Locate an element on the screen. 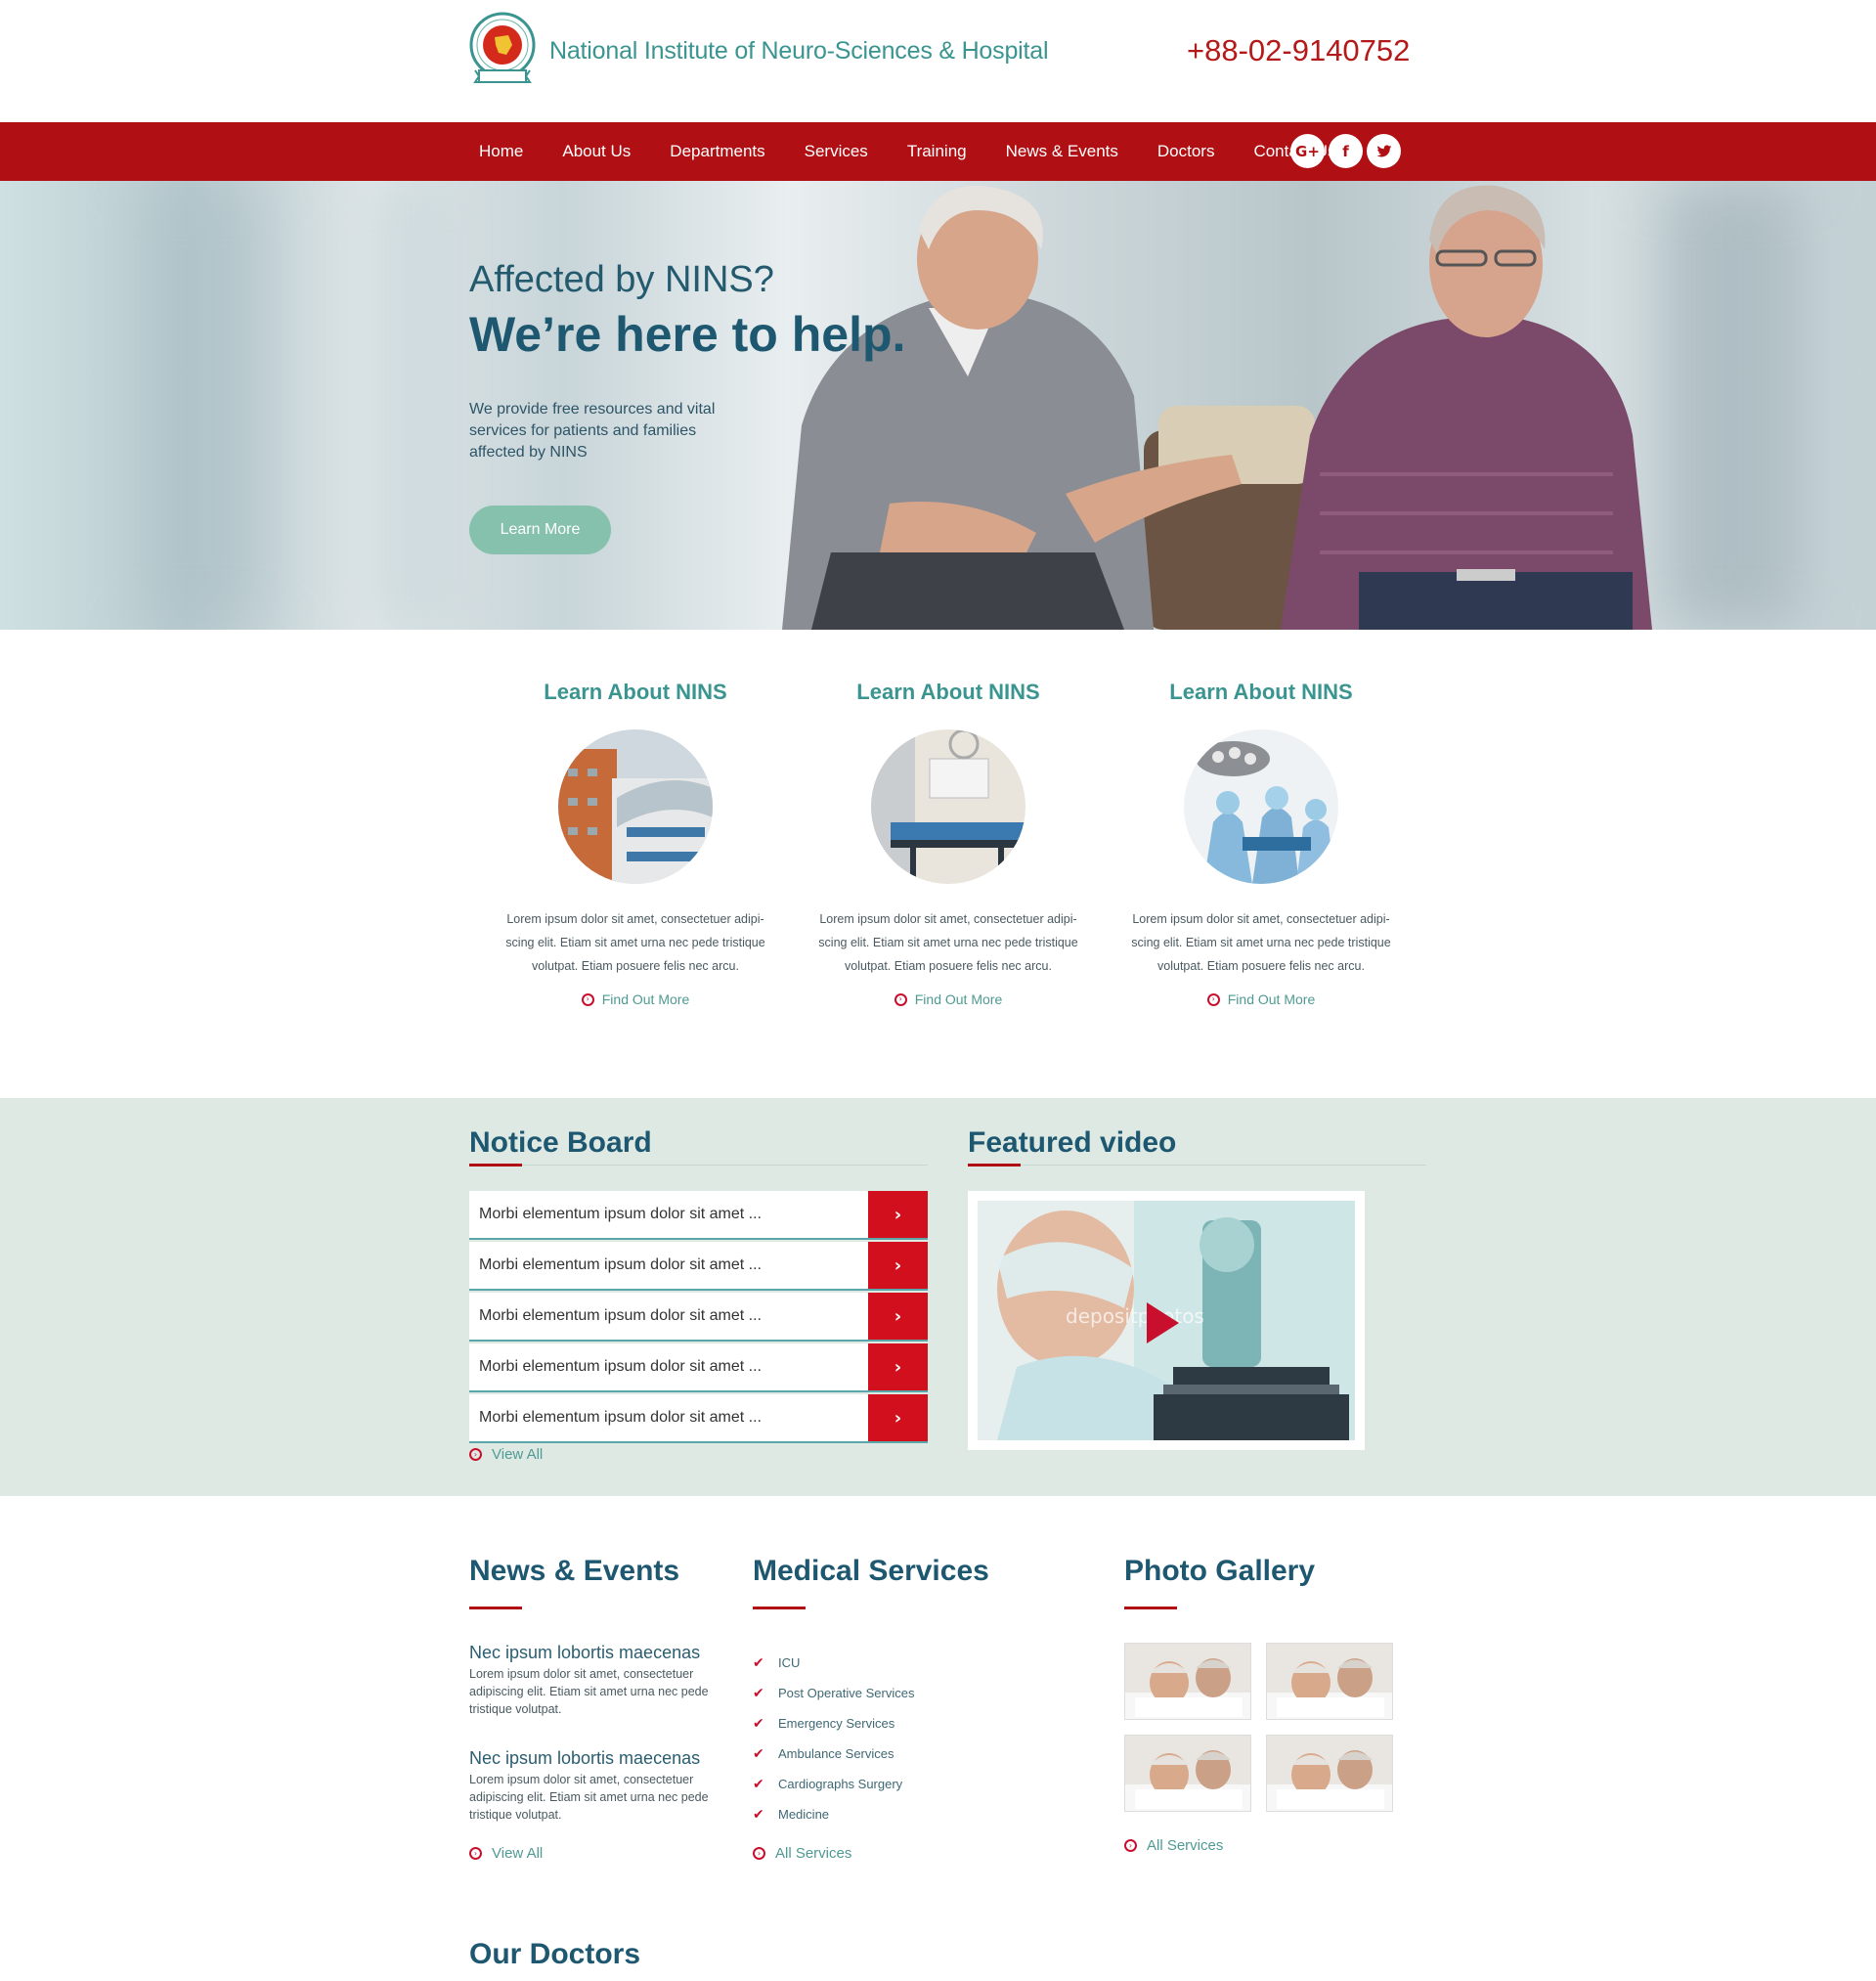 The width and height of the screenshot is (1876, 1981). learn-more-button: Learn More is located at coordinates (540, 530).